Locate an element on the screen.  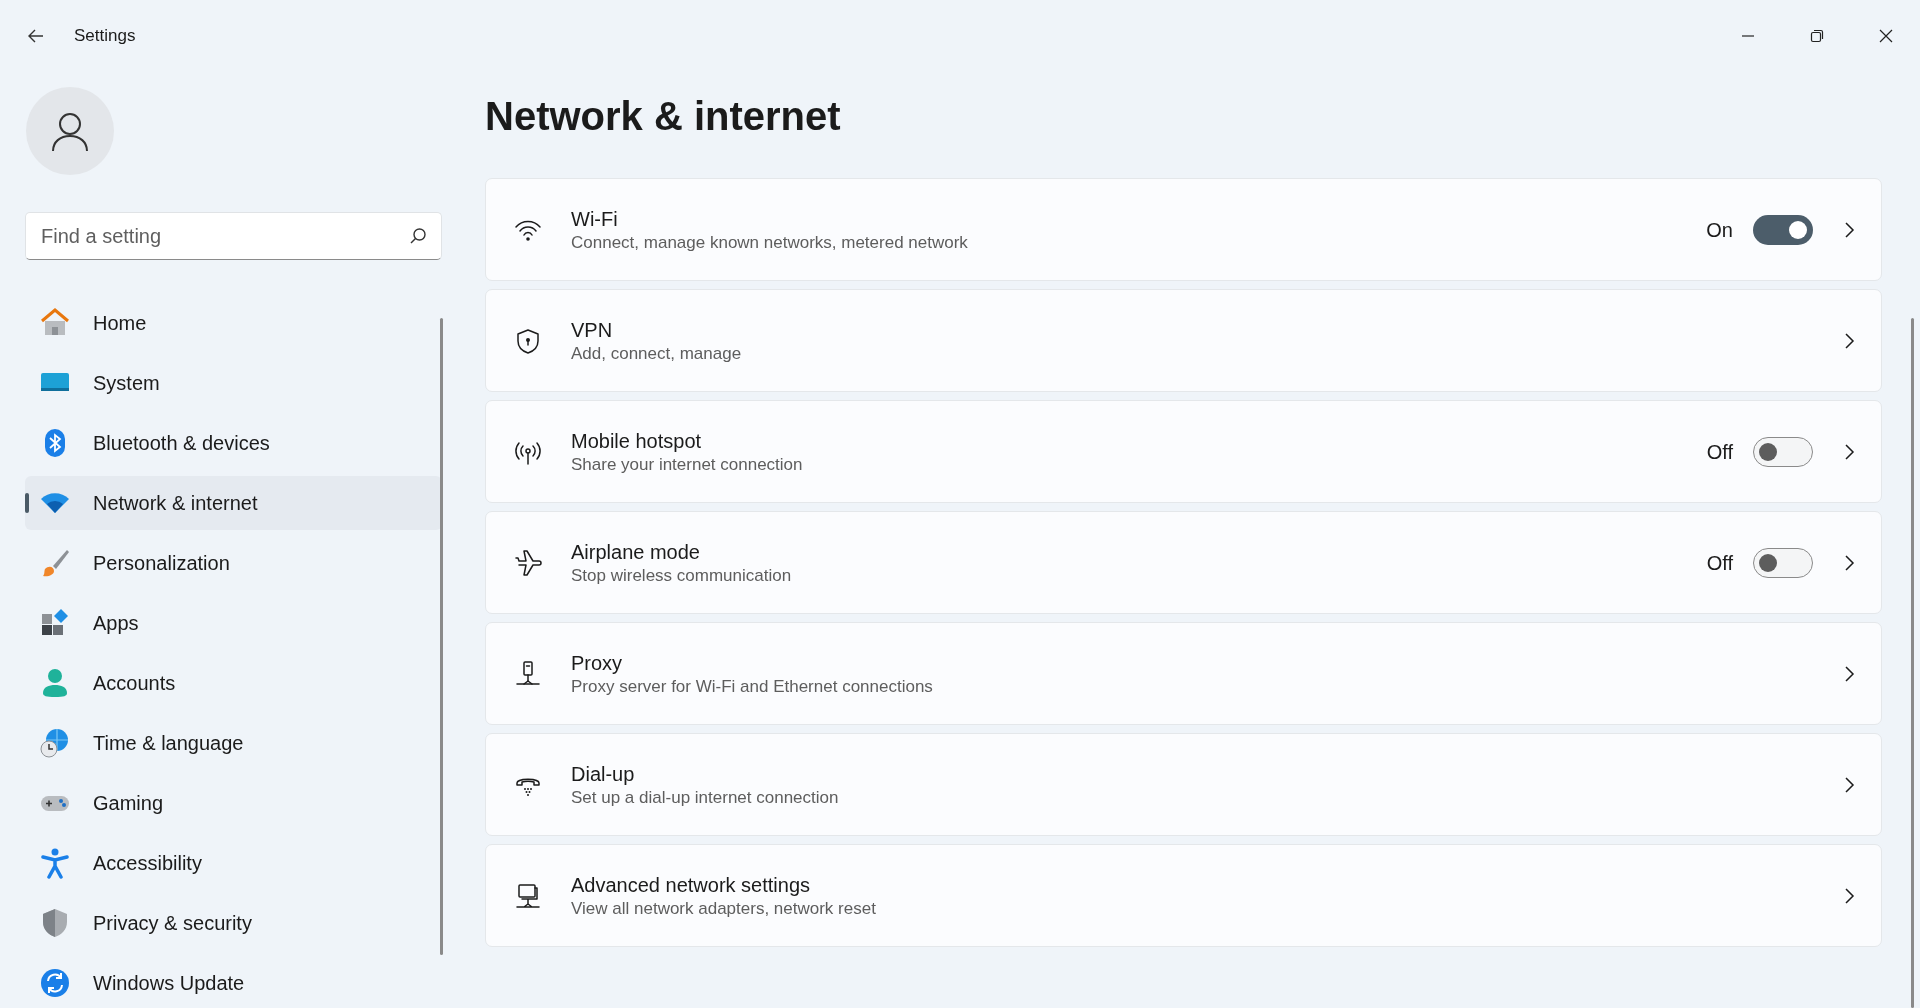
settings-card: Airplane mode Stop wireless communication Off is located at coordinates (1183, 562).